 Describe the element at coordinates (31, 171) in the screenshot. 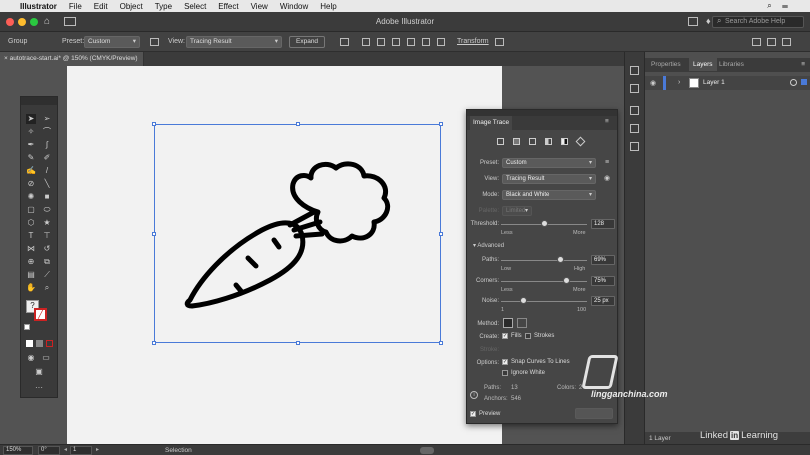

I see `shaper-tool-icon: ✍` at that location.